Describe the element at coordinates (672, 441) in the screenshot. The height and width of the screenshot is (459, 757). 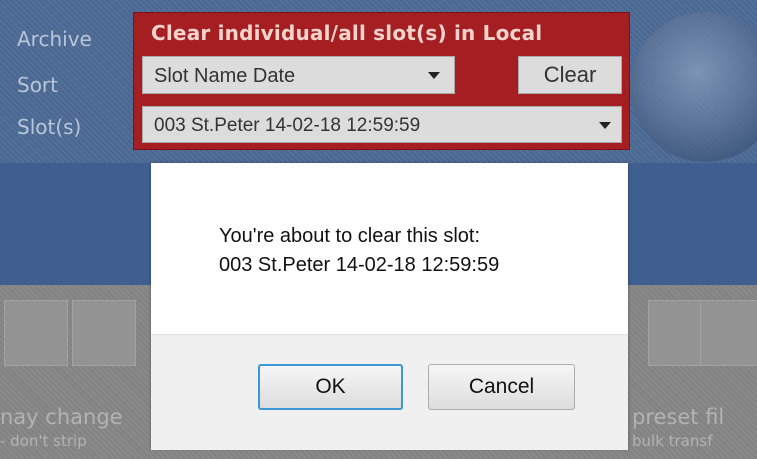
I see `background-text: bulk transf` at that location.